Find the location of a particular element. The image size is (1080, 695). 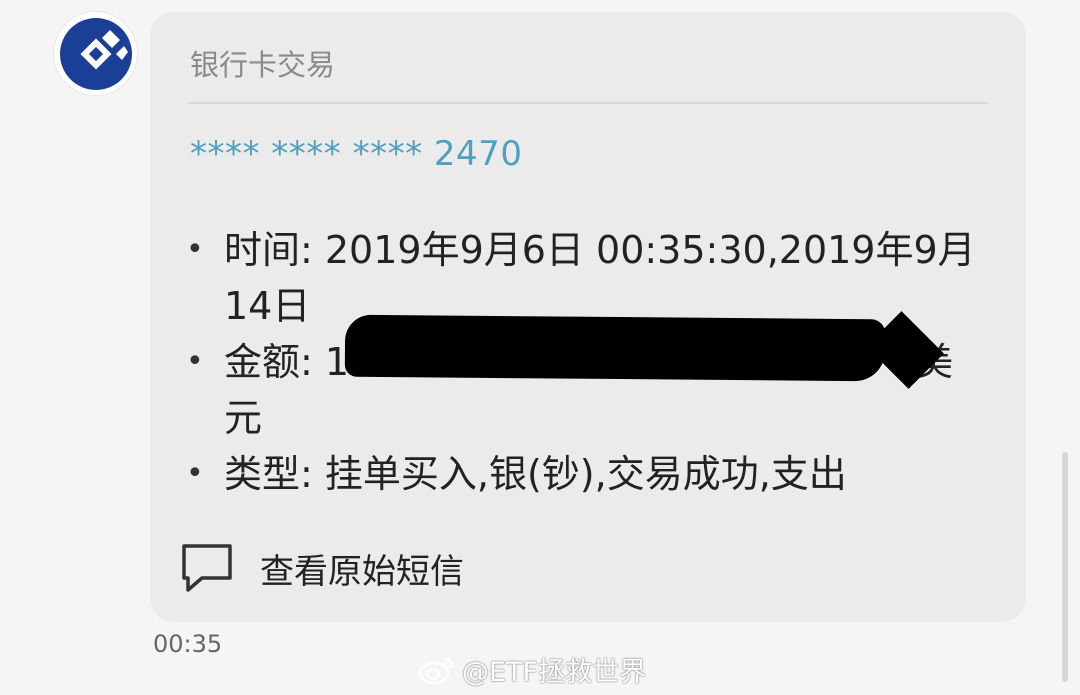

card-number: **** **** **** 2470 is located at coordinates (356, 154).